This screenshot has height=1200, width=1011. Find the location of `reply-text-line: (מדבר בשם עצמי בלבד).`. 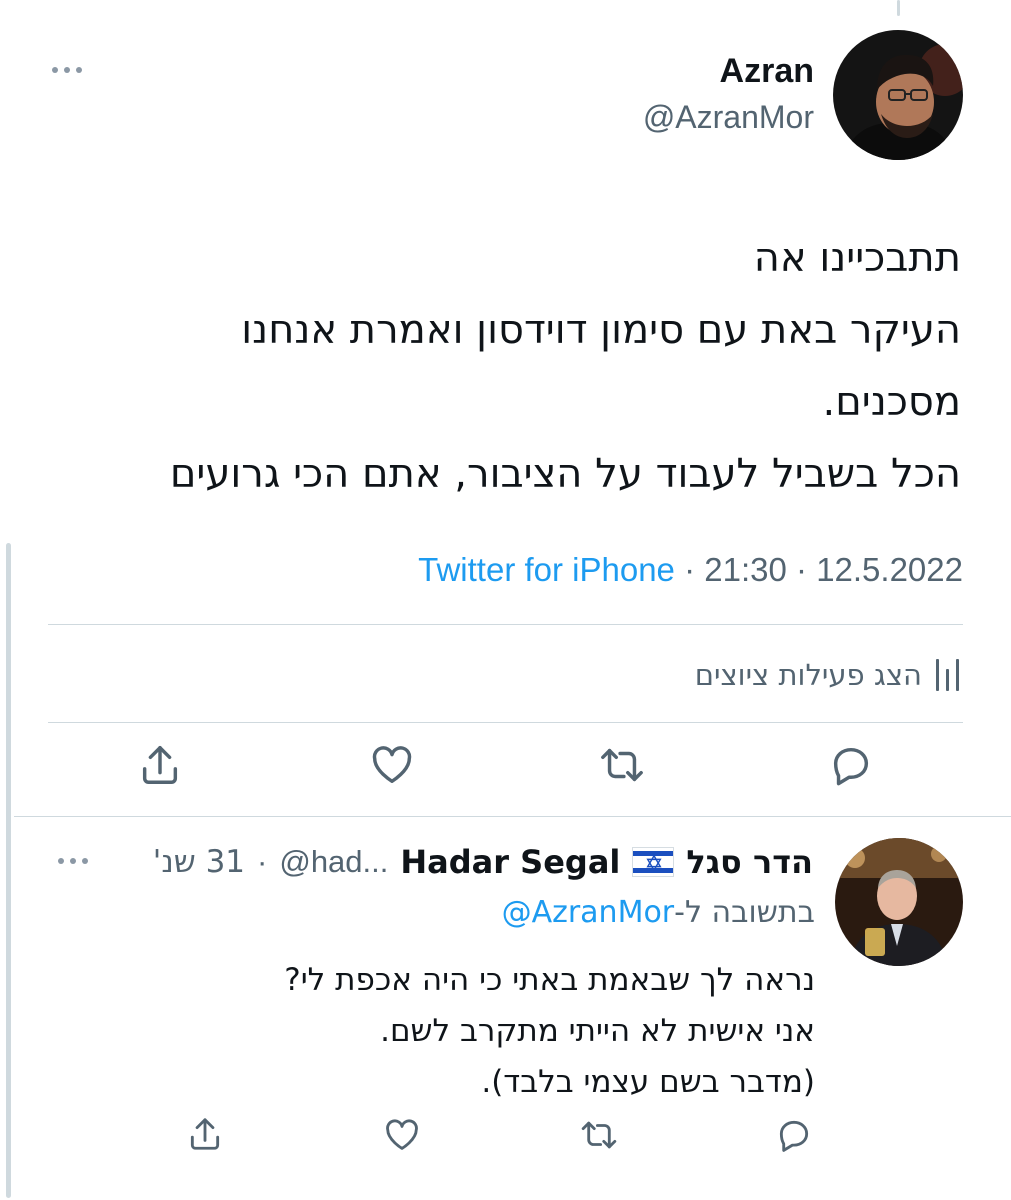

reply-text-line: (מדבר בשם עצמי בלבד). is located at coordinates (648, 1082).